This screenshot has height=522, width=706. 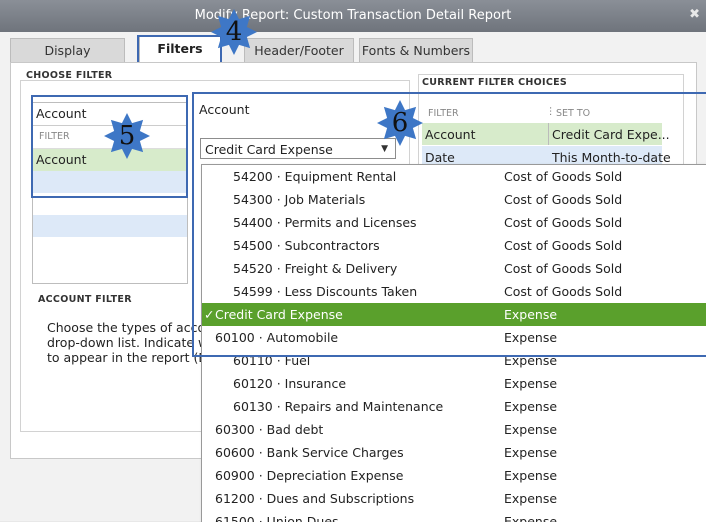 I want to click on tab-display: Display, so click(x=67, y=50).